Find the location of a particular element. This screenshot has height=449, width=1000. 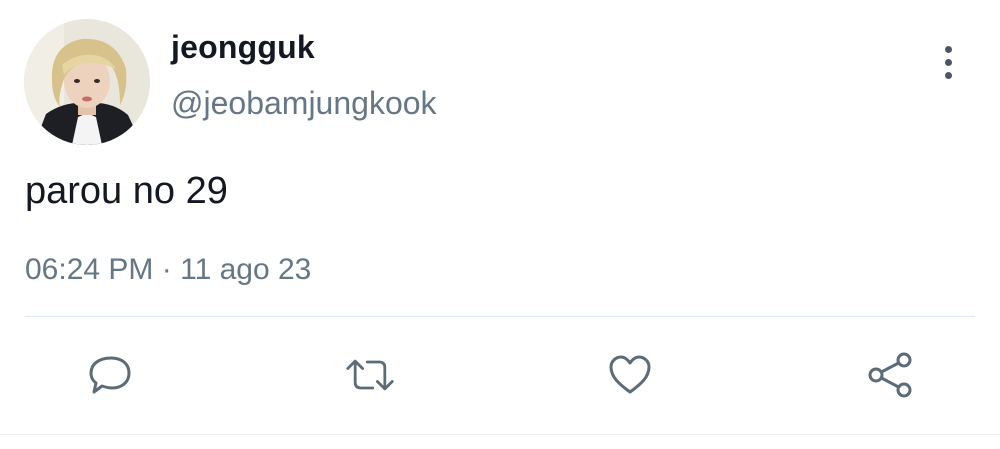

bottom-divider is located at coordinates (500, 434).